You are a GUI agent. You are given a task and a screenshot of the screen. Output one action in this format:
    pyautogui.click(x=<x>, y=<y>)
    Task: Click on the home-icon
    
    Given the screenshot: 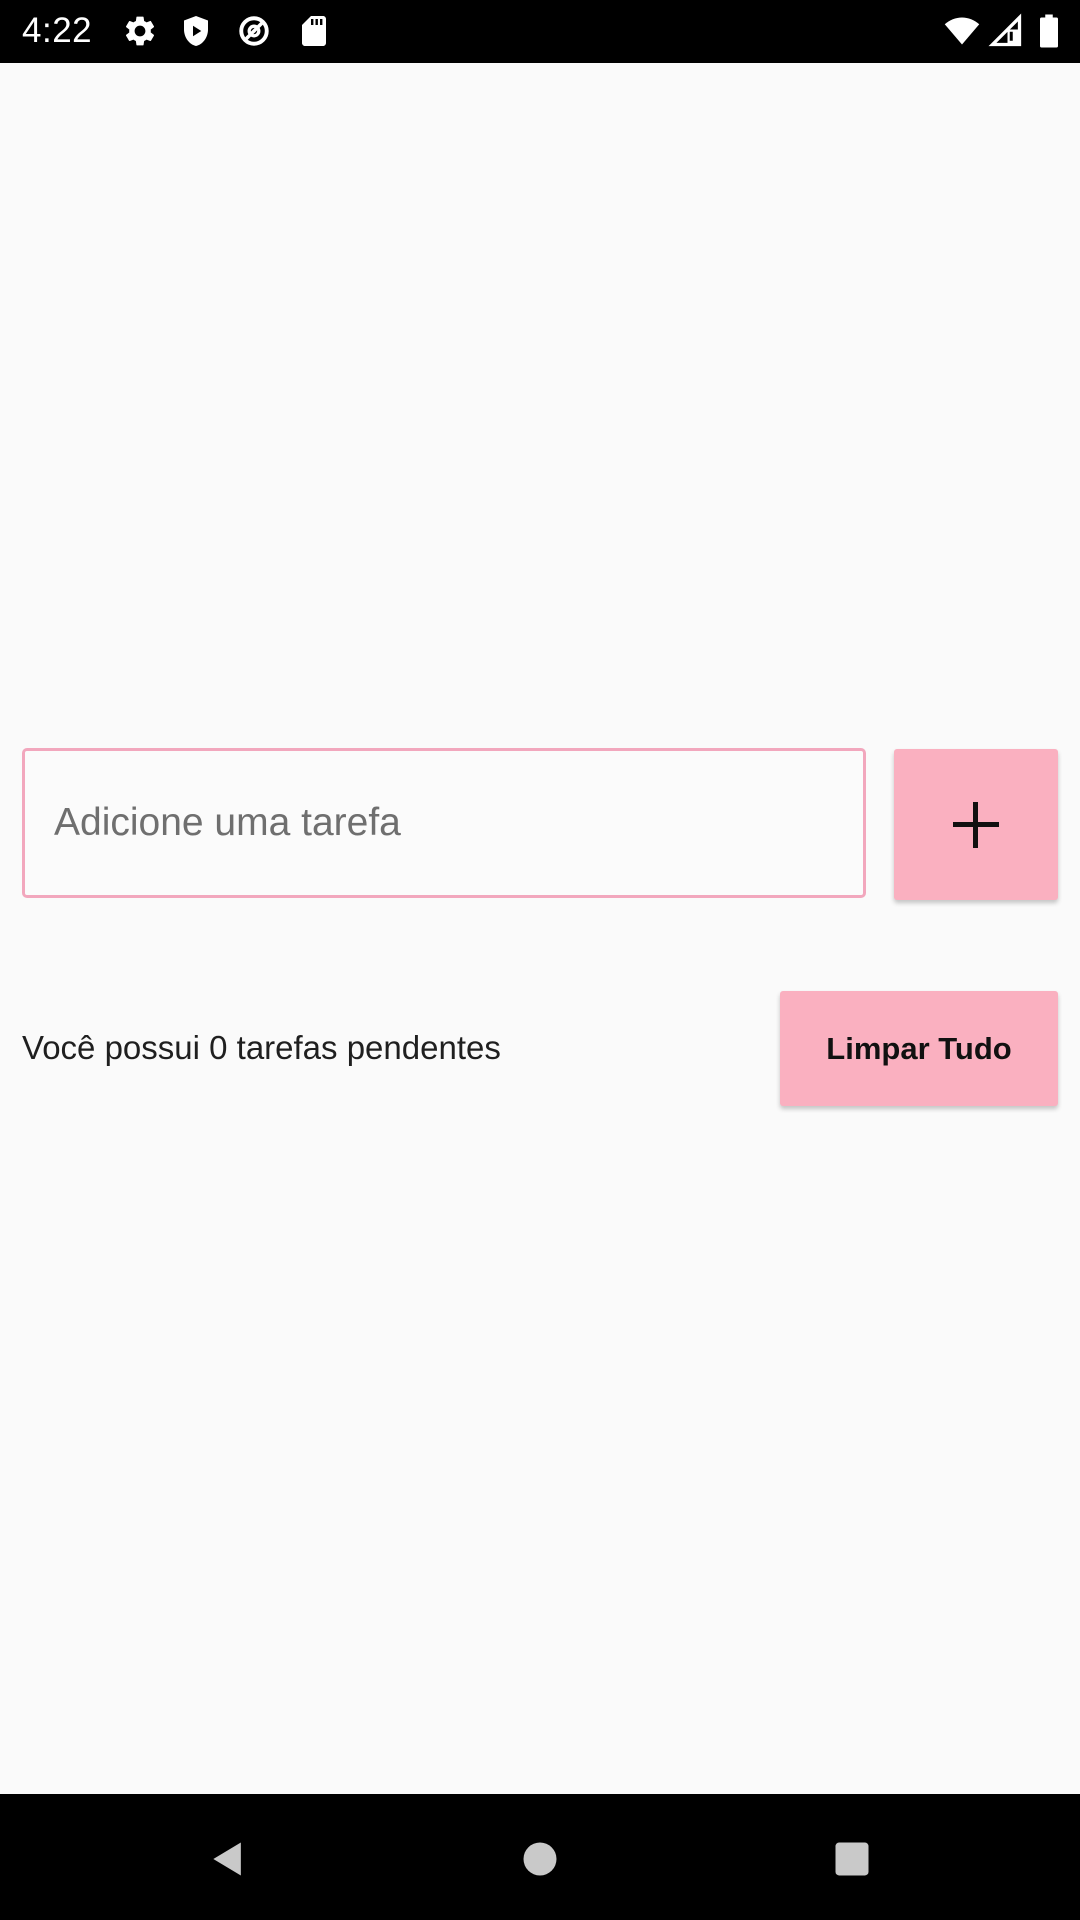 What is the action you would take?
    pyautogui.click(x=540, y=1859)
    